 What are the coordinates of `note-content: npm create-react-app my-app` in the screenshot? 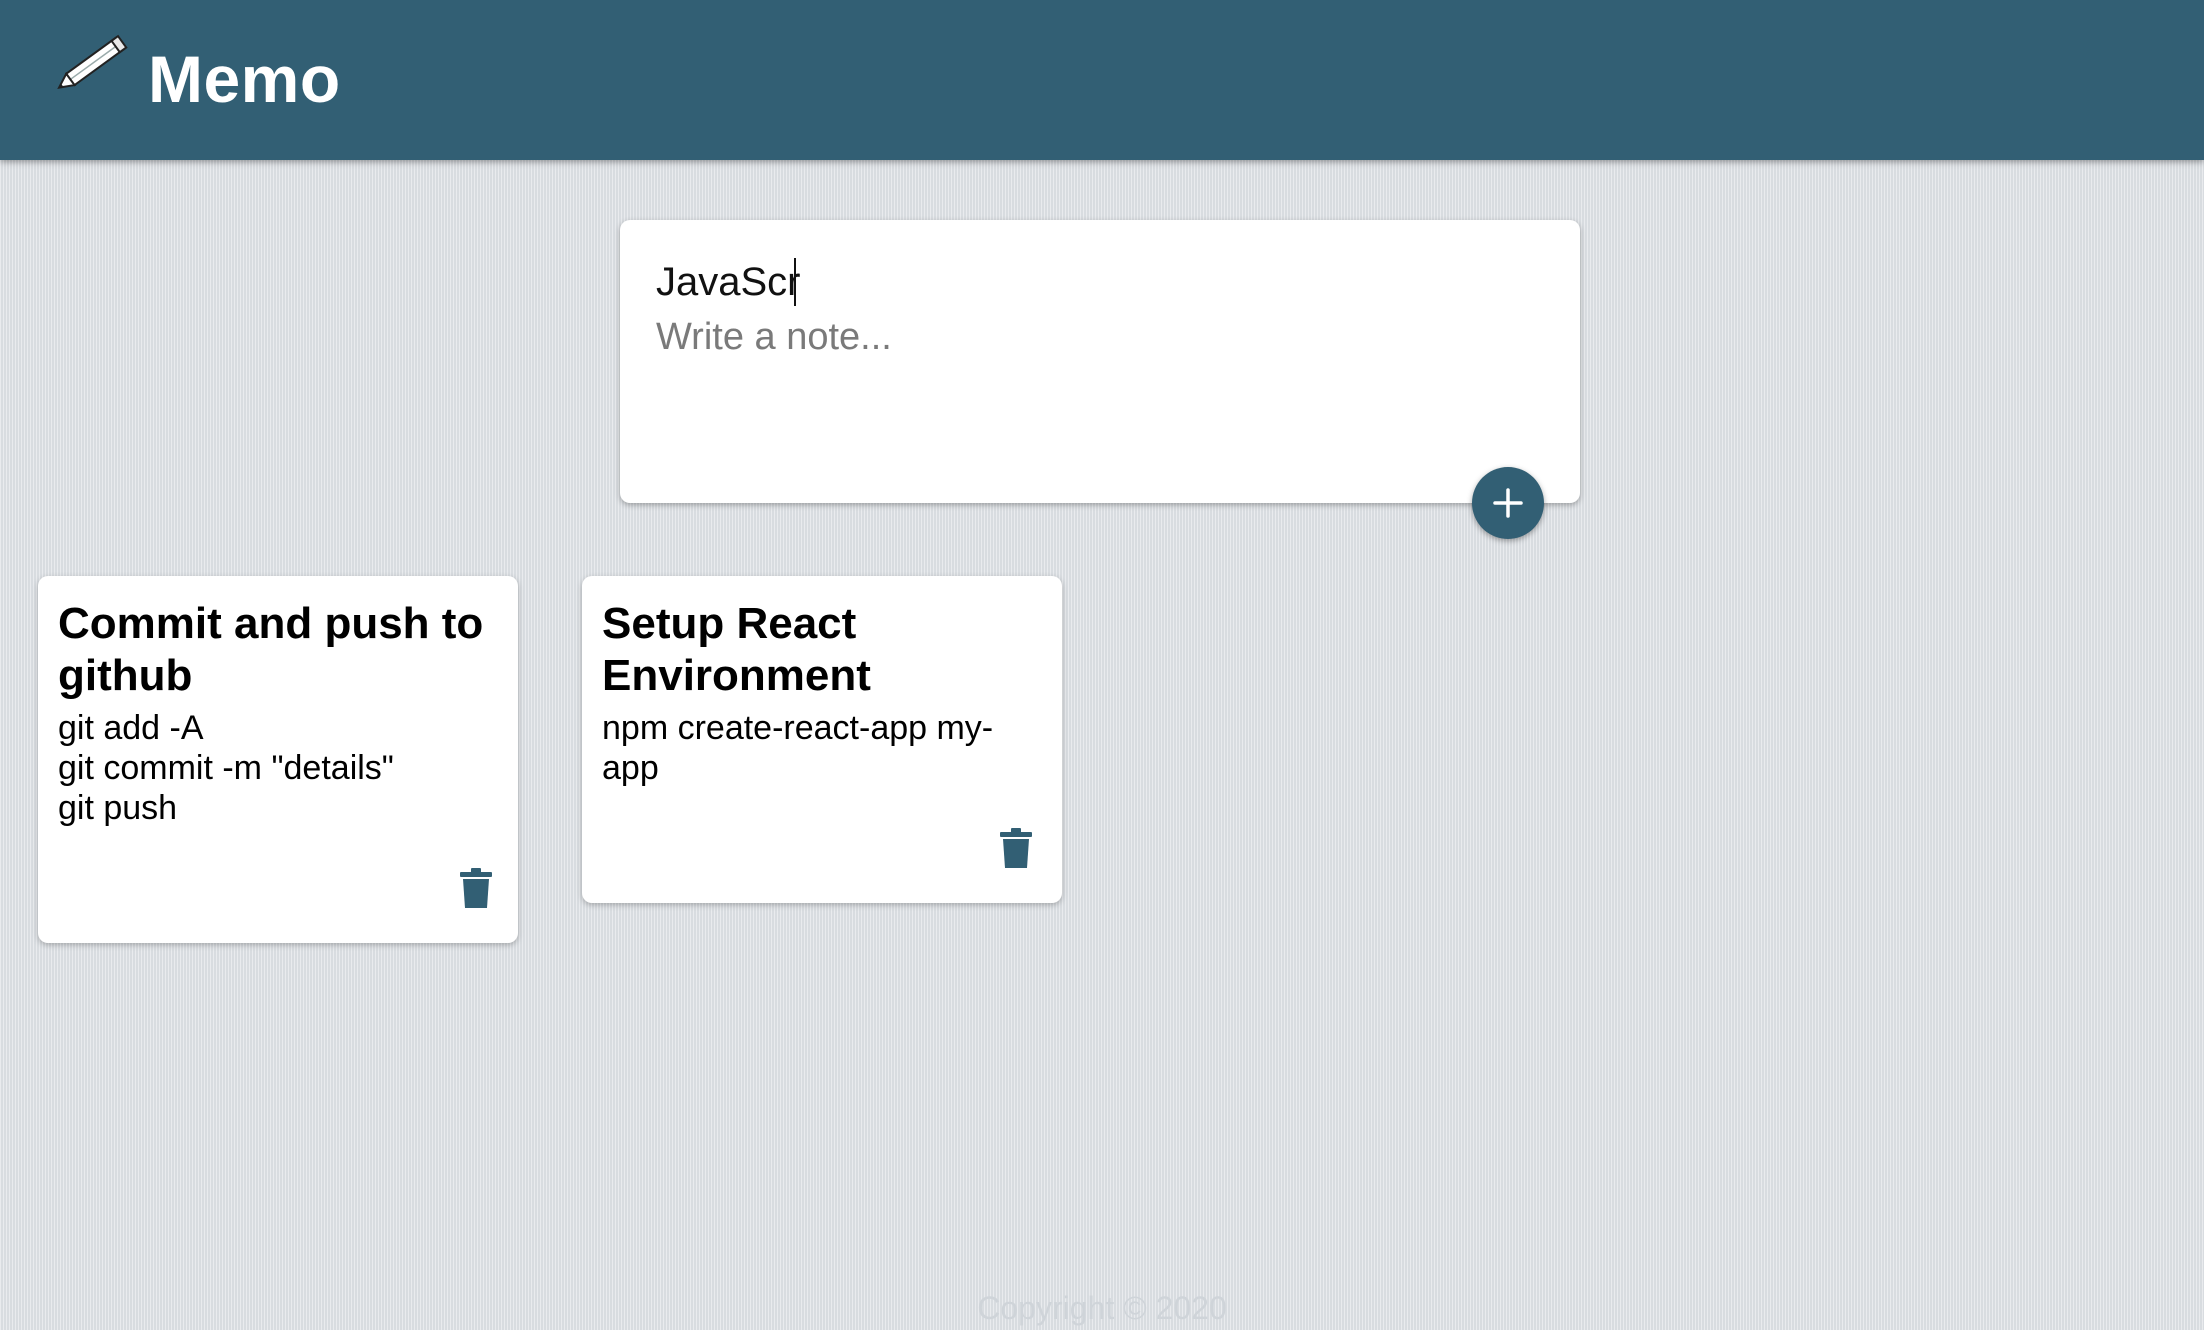 It's located at (798, 748).